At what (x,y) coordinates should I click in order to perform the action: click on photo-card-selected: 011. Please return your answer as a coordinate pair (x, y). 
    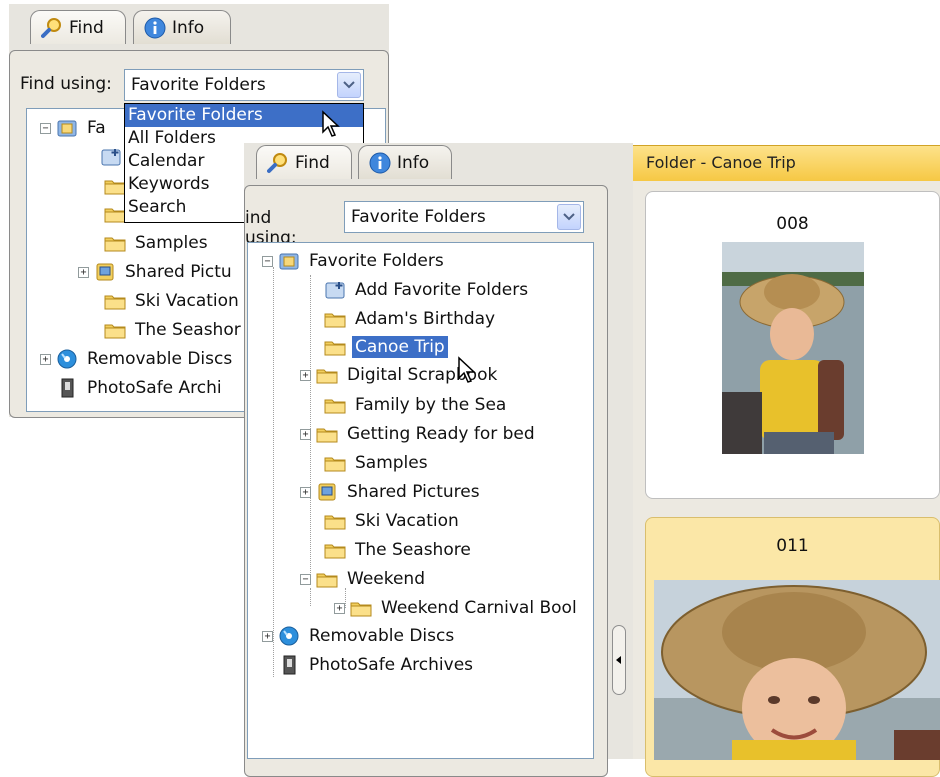
    Looking at the image, I should click on (792, 647).